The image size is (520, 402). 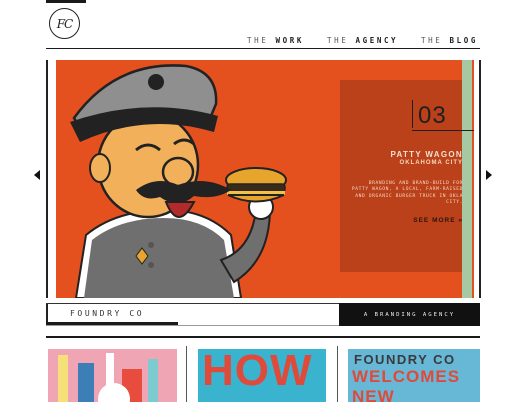 I want to click on logo-icon: FC, so click(x=64, y=23).